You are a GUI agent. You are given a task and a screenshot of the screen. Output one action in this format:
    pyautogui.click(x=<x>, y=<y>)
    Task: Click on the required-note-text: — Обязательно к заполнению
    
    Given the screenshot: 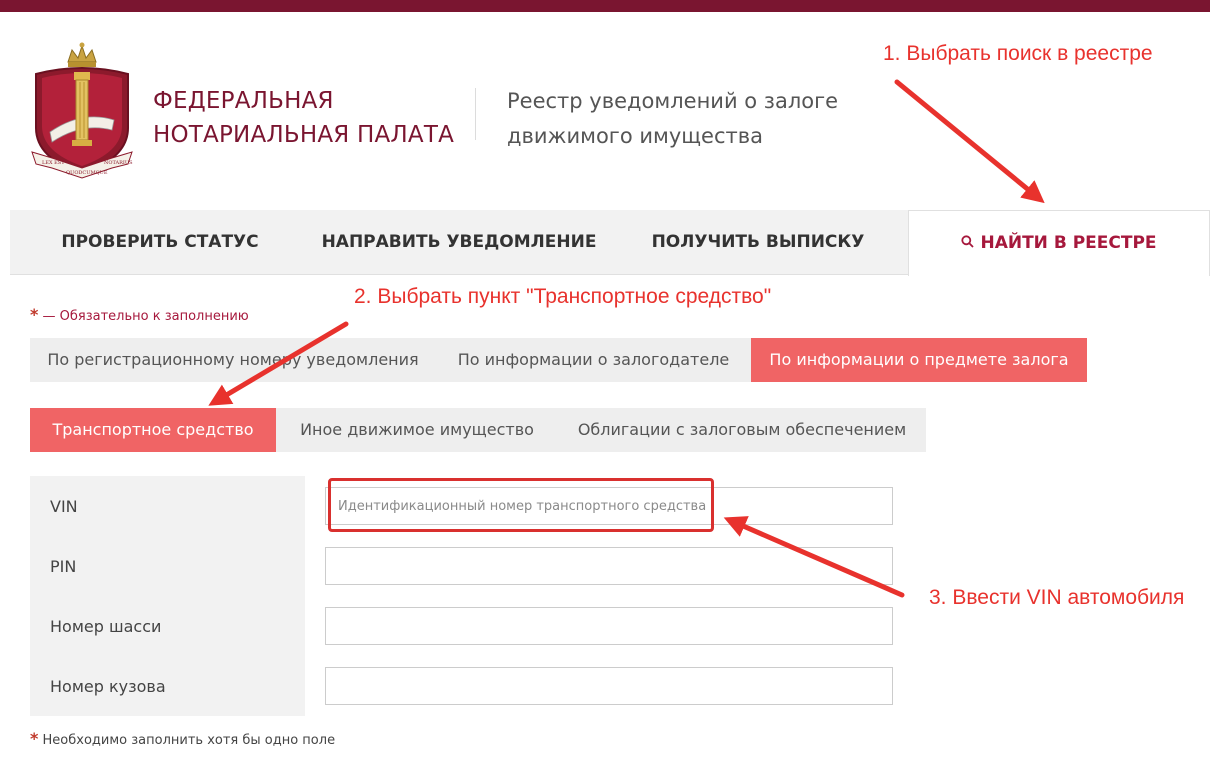 What is the action you would take?
    pyautogui.click(x=145, y=316)
    